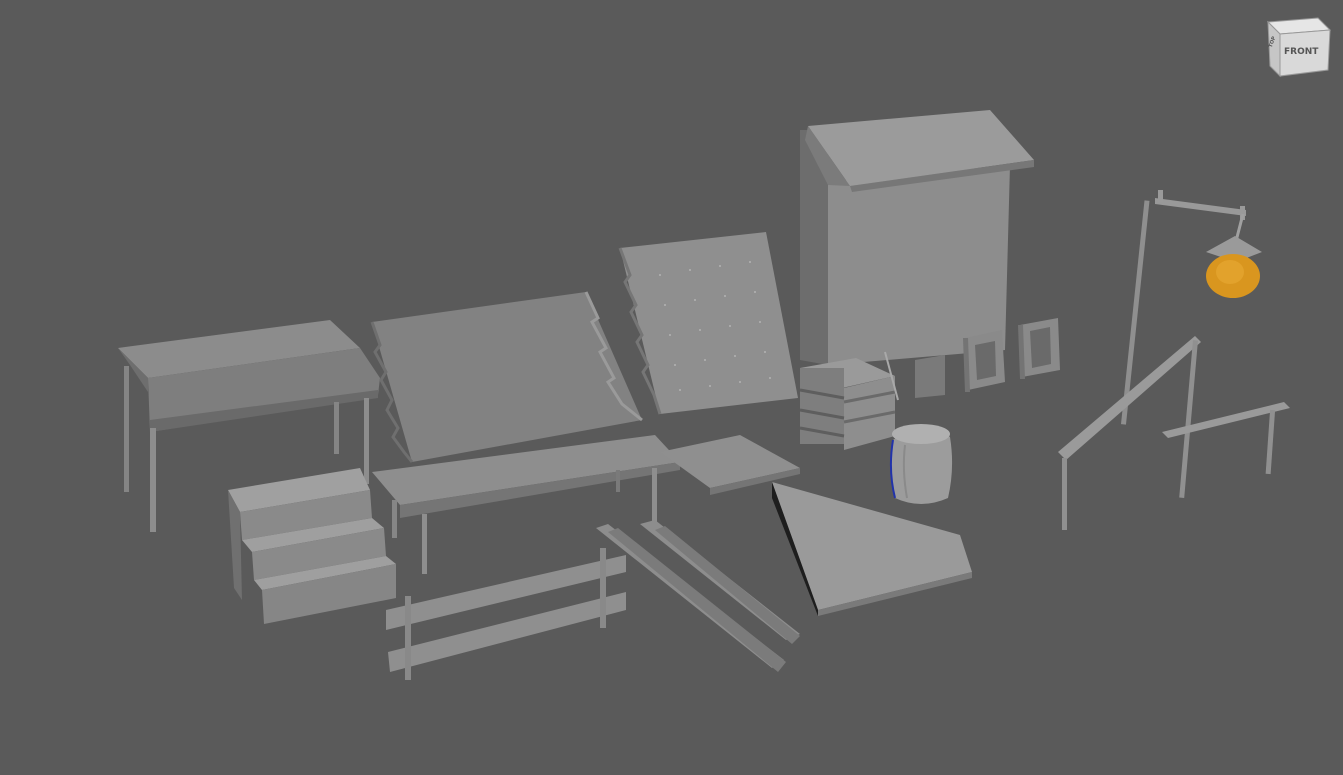 This screenshot has width=1343, height=775. What do you see at coordinates (872, 549) in the screenshot?
I see `wedge-ramp` at bounding box center [872, 549].